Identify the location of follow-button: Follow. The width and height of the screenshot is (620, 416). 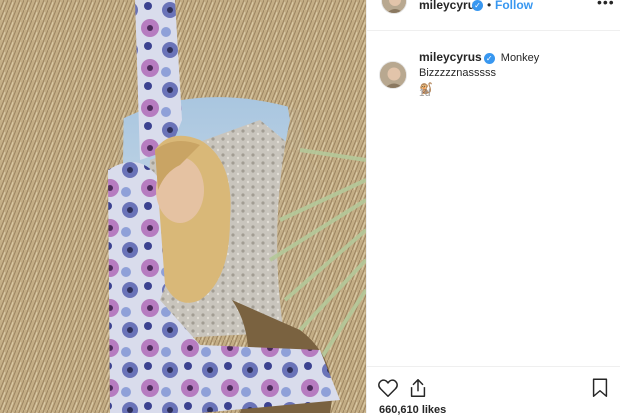
(514, 6).